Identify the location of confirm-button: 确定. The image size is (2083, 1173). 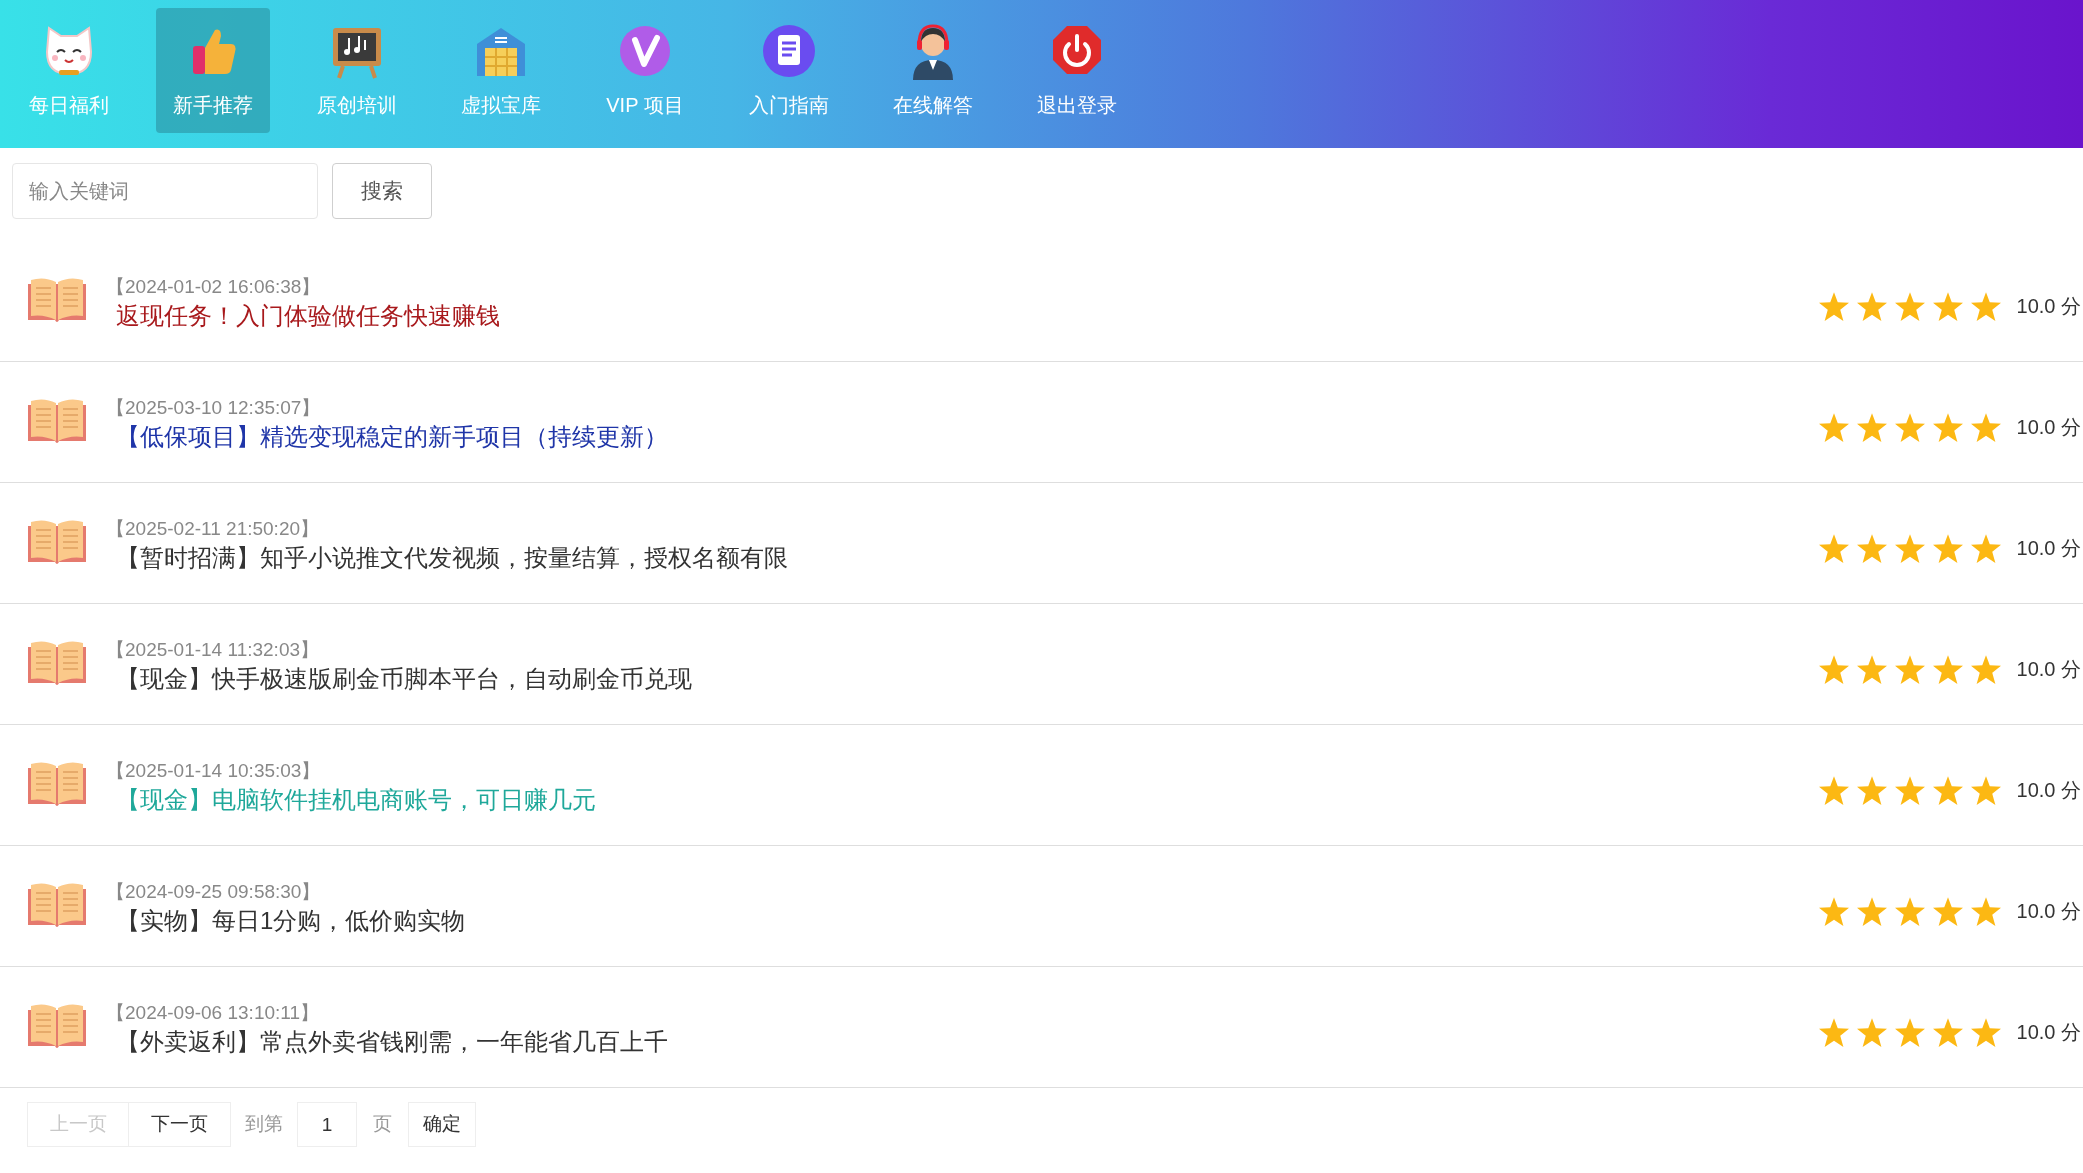
(442, 1124).